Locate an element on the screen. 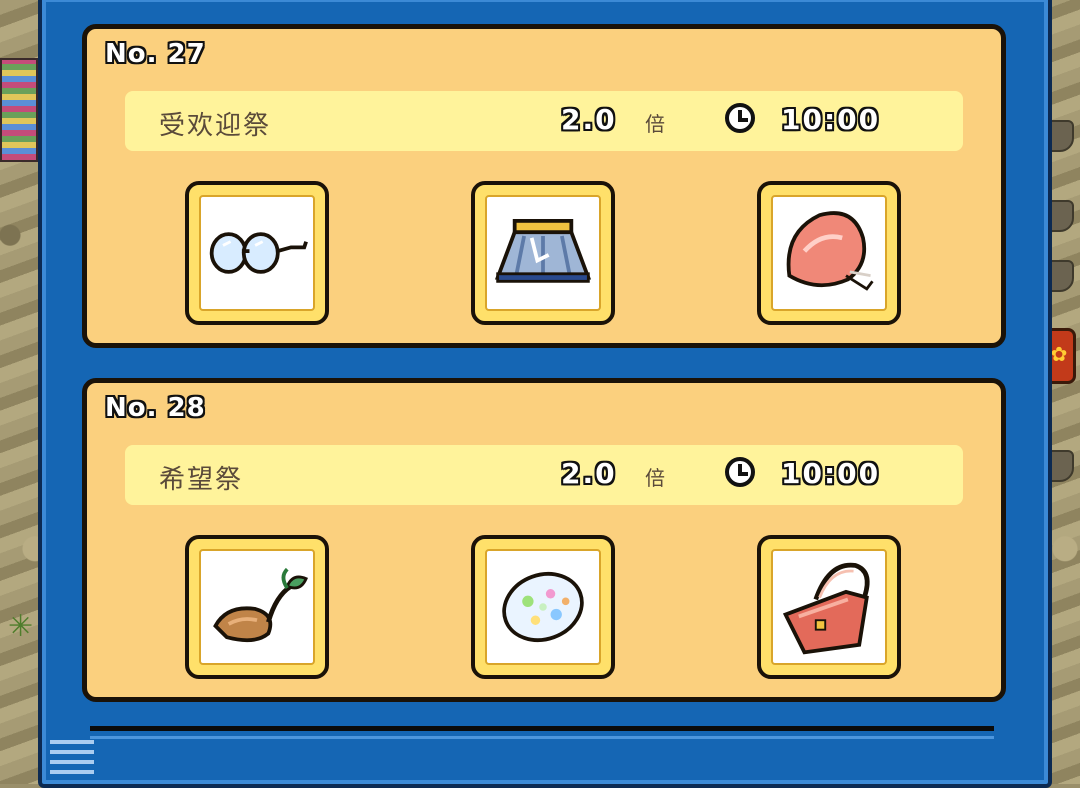 This screenshot has height=788, width=1080. list-divider is located at coordinates (542, 728).